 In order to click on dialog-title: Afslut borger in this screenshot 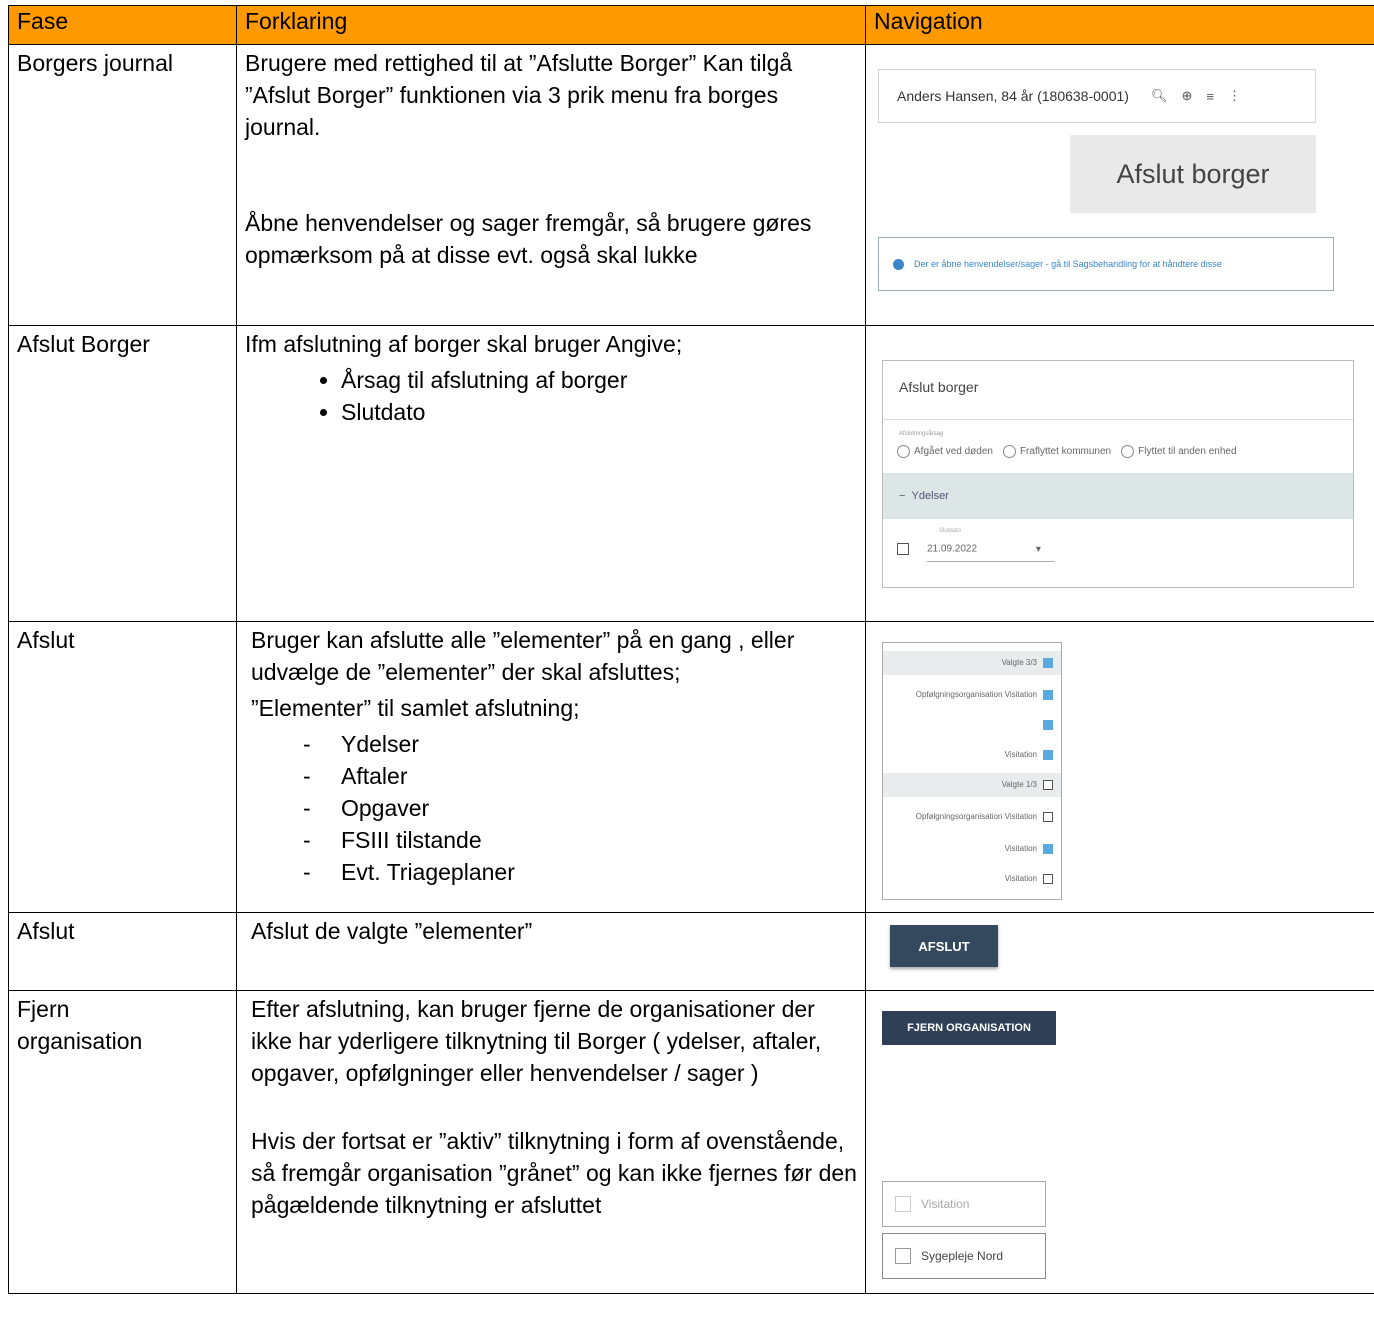, I will do `click(939, 387)`.